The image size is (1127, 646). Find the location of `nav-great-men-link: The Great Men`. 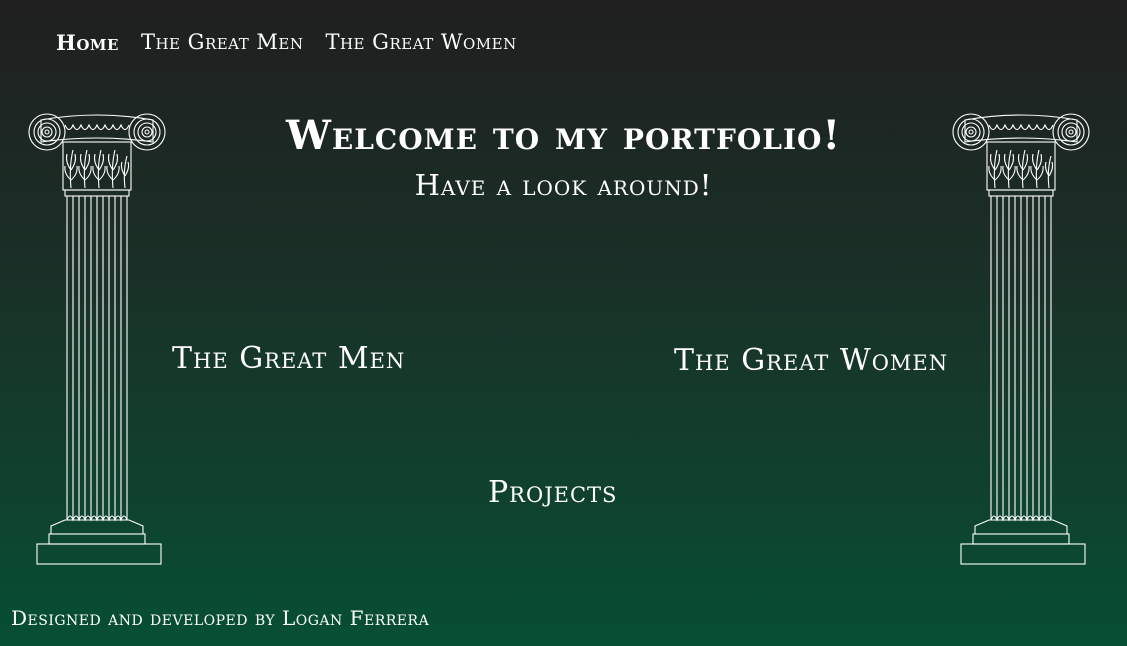

nav-great-men-link: The Great Men is located at coordinates (222, 42).